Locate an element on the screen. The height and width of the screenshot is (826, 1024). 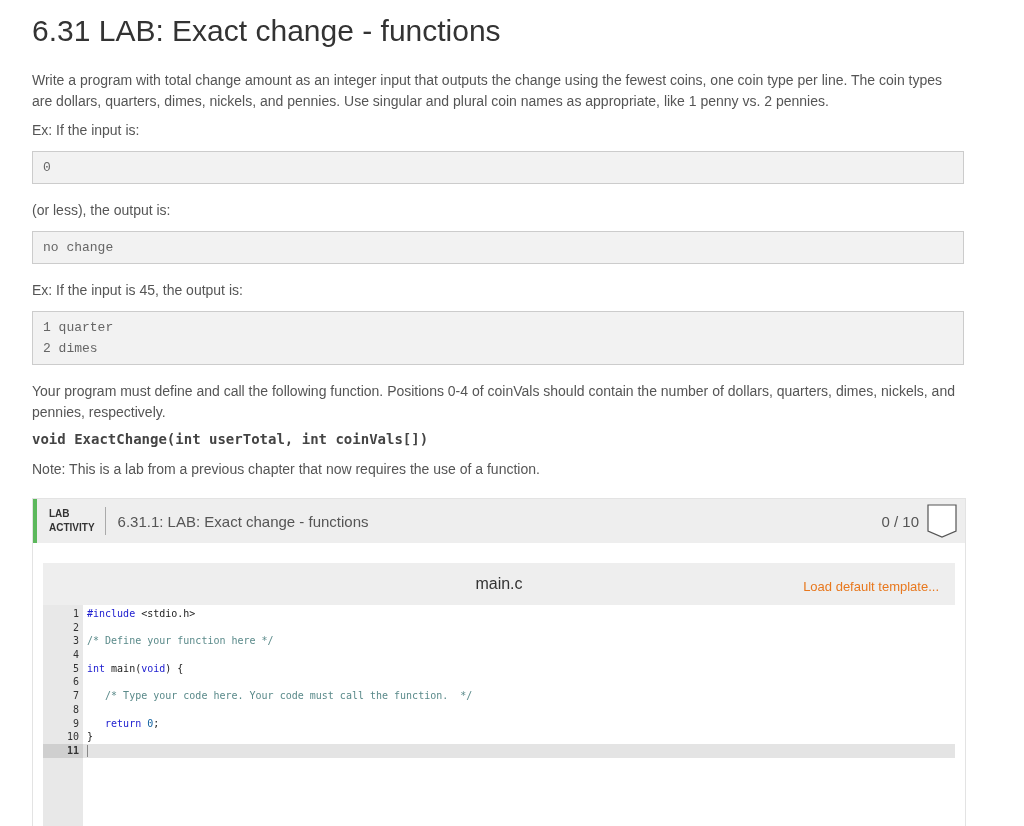
code-text: } is located at coordinates (90, 737).